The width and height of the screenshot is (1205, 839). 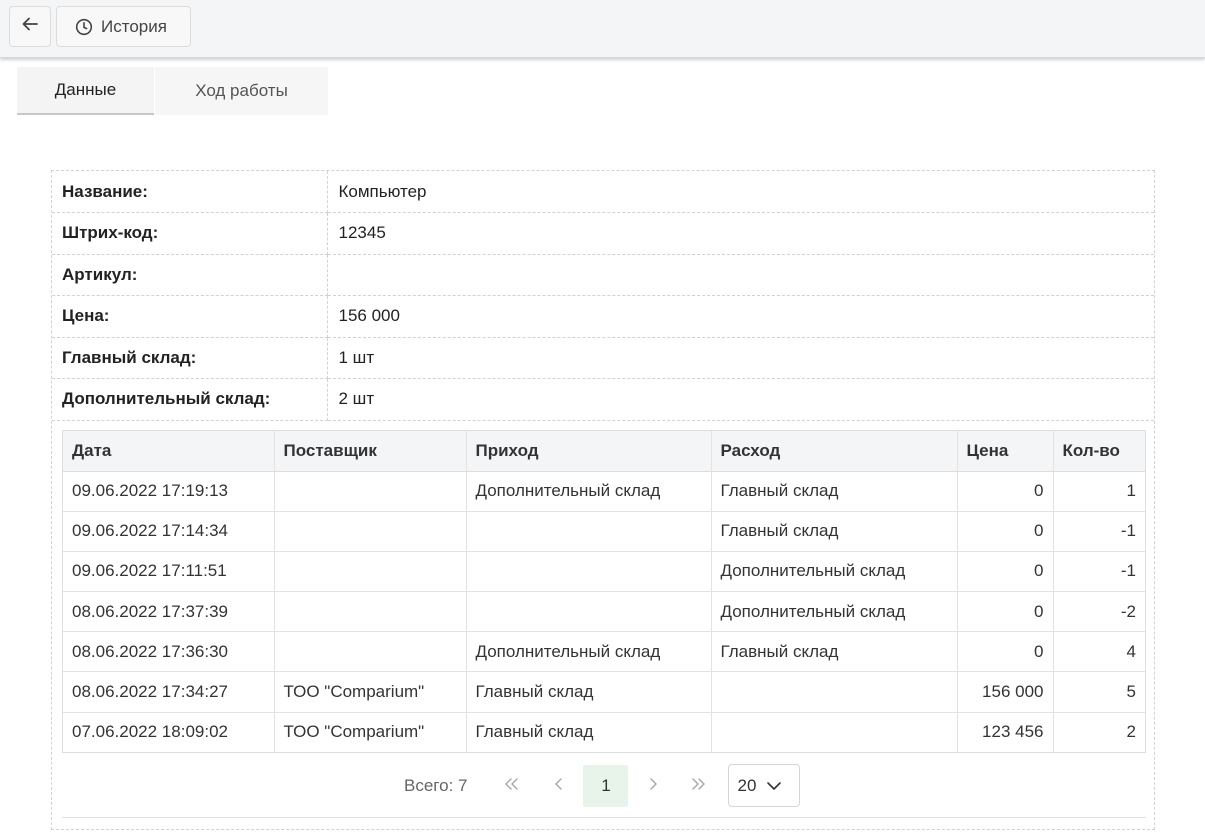 I want to click on column-header-income: Приход, so click(x=589, y=451).